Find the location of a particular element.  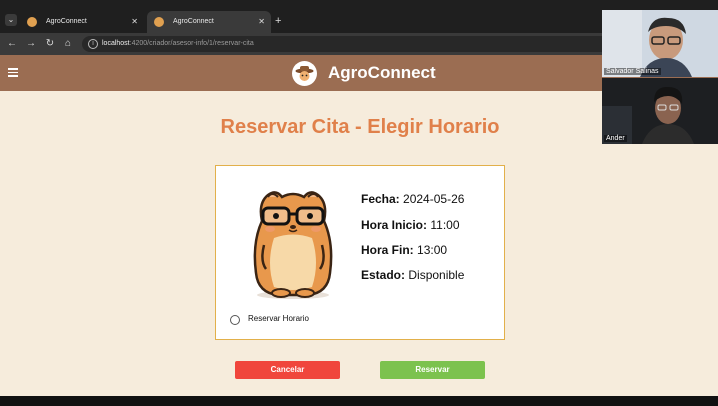

hora-inicio-label: Hora Inicio: is located at coordinates (394, 225).